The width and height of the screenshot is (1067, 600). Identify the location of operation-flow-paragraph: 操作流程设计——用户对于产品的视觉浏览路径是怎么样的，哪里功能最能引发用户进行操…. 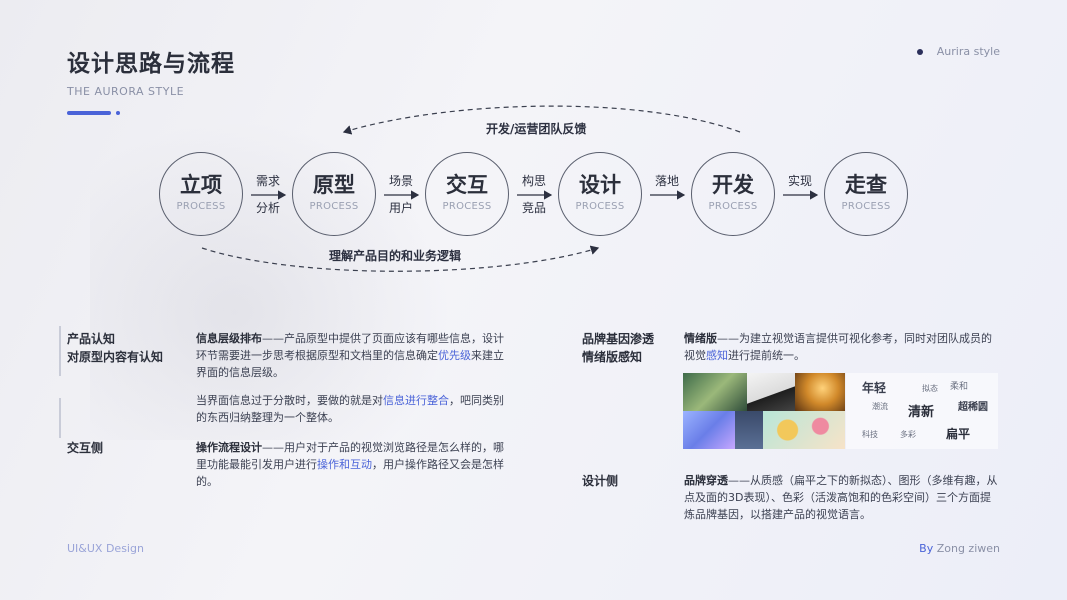
(351, 464).